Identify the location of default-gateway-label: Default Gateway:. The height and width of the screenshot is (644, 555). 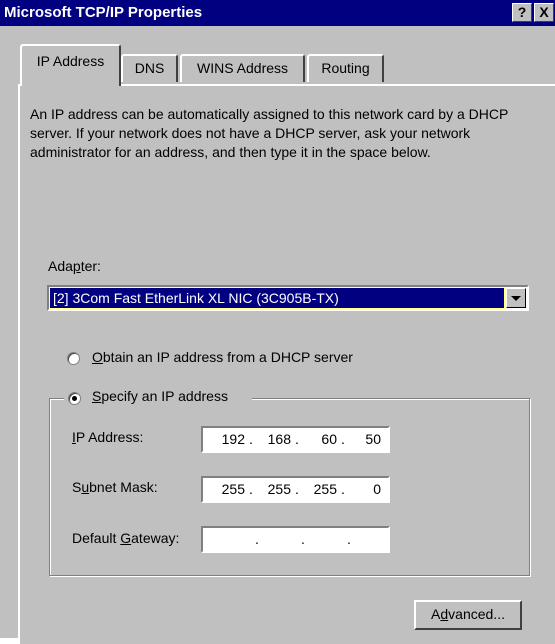
(126, 538).